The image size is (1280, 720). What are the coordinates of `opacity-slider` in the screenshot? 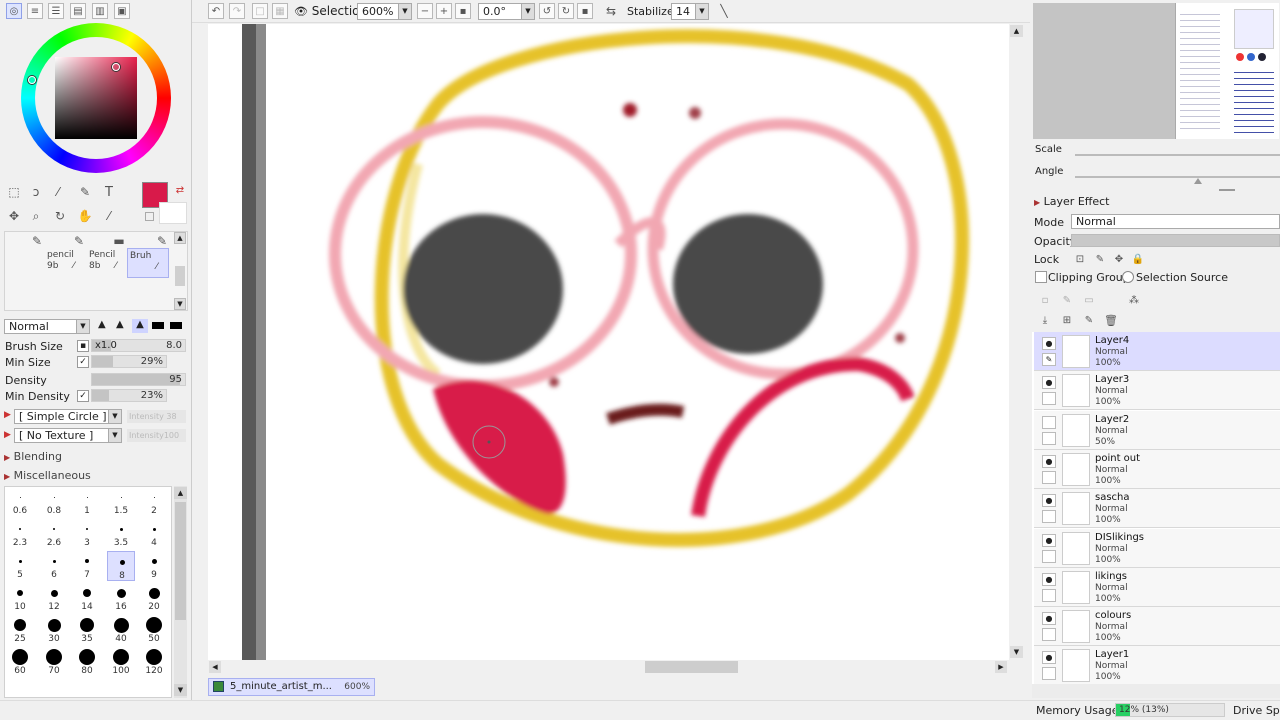 It's located at (1175, 240).